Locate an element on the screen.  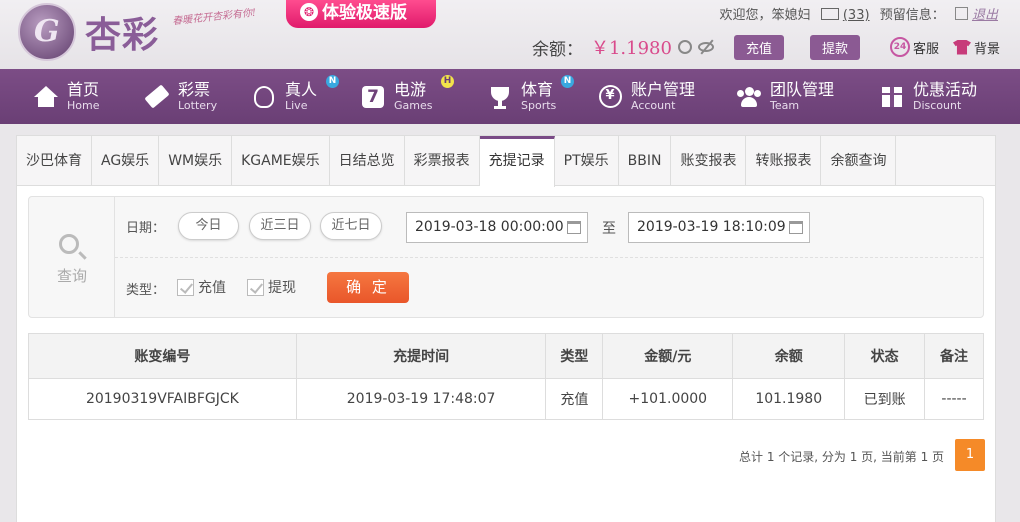
end-date-input: 2019-03-19 18:10:09 is located at coordinates (719, 227).